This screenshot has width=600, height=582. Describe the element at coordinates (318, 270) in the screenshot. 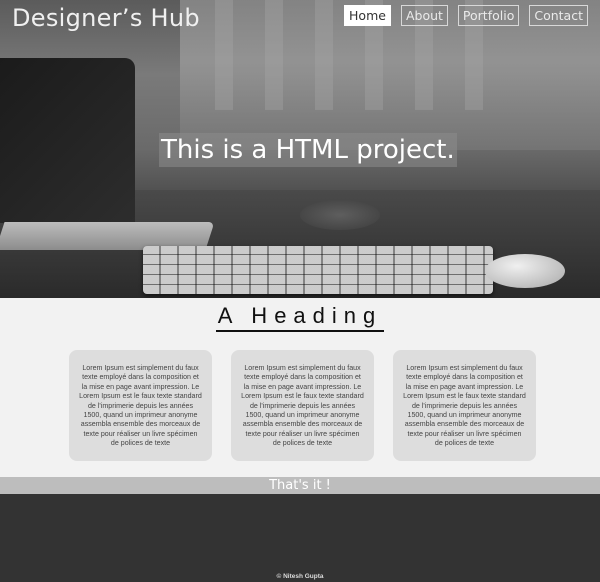

I see `hero-keyboard` at that location.